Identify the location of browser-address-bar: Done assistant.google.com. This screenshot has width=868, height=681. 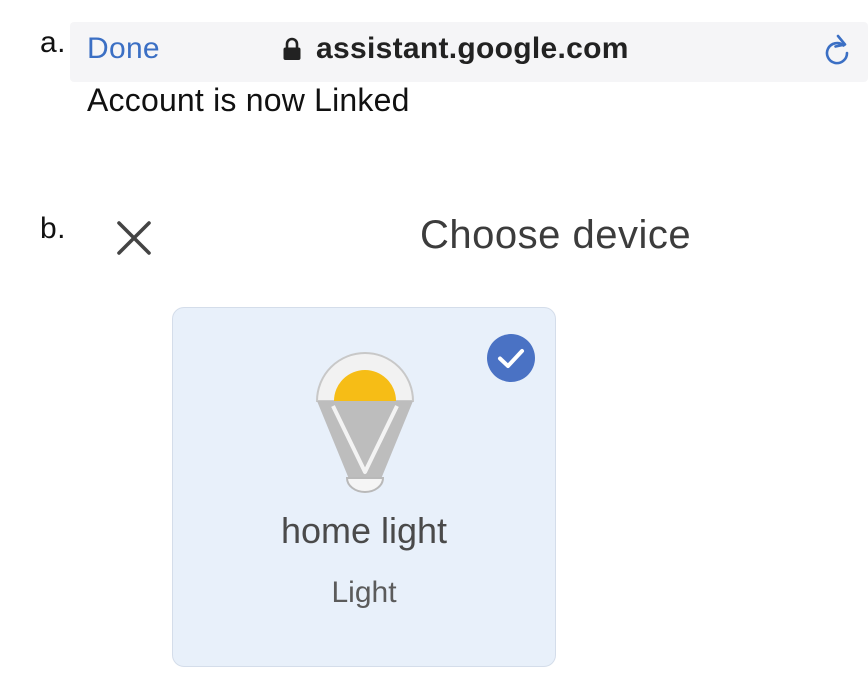
(469, 52).